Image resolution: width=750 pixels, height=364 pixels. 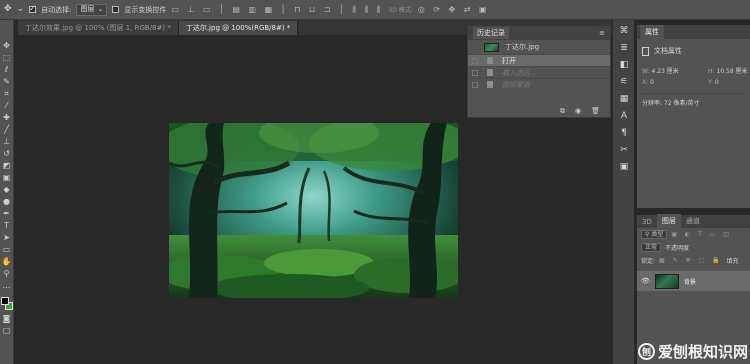 What do you see at coordinates (646, 351) in the screenshot?
I see `watermark-logo-icon: 刨` at bounding box center [646, 351].